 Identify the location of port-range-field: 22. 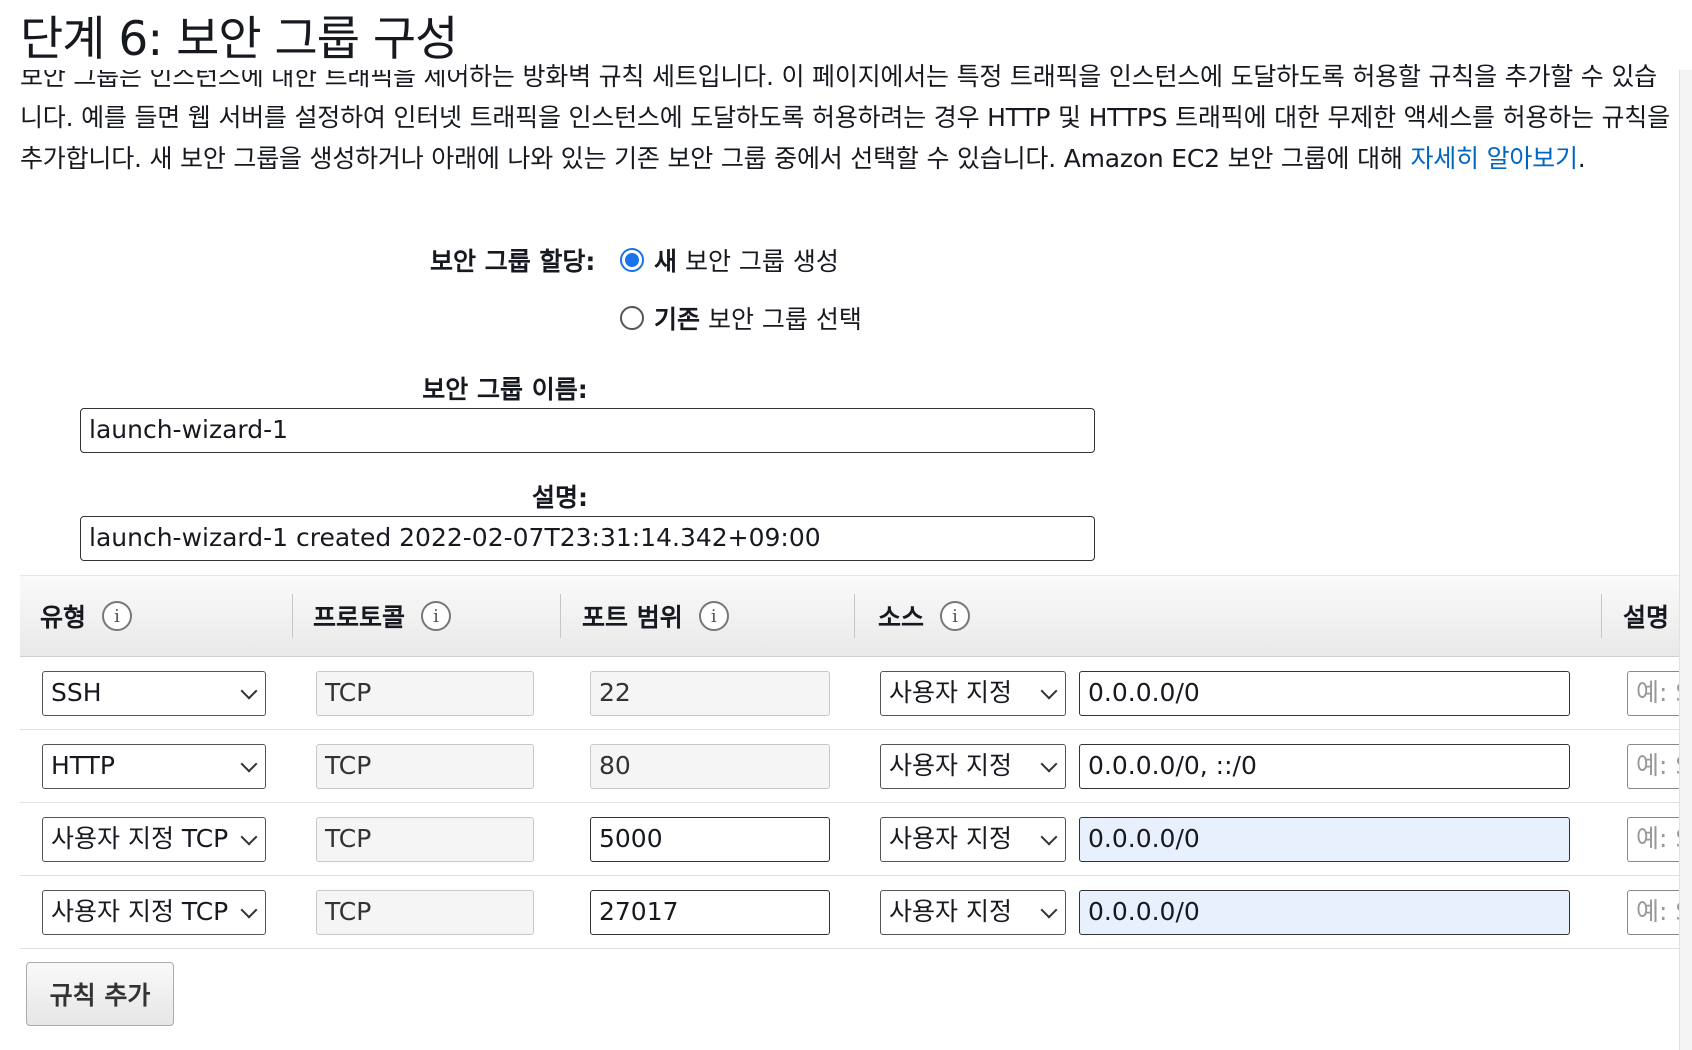
(710, 693).